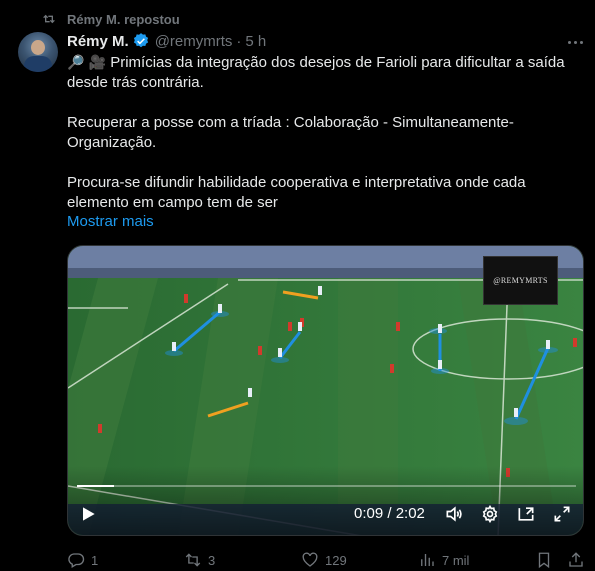 The height and width of the screenshot is (571, 595). Describe the element at coordinates (212, 560) in the screenshot. I see `repost-count: 3` at that location.